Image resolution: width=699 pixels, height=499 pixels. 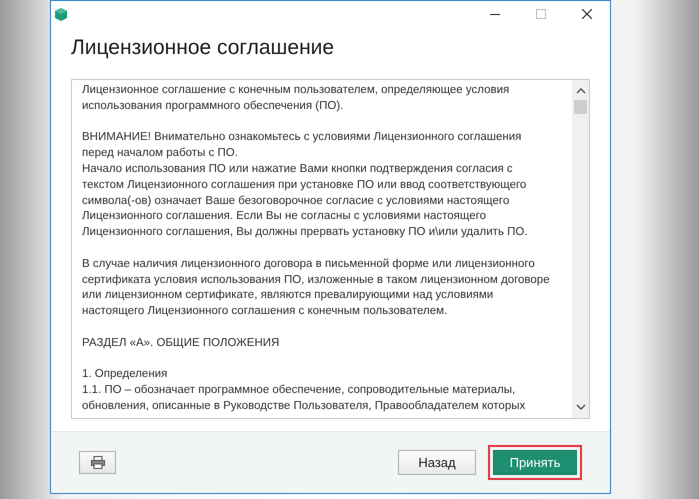 What do you see at coordinates (580, 107) in the screenshot?
I see `scroll-thumb` at bounding box center [580, 107].